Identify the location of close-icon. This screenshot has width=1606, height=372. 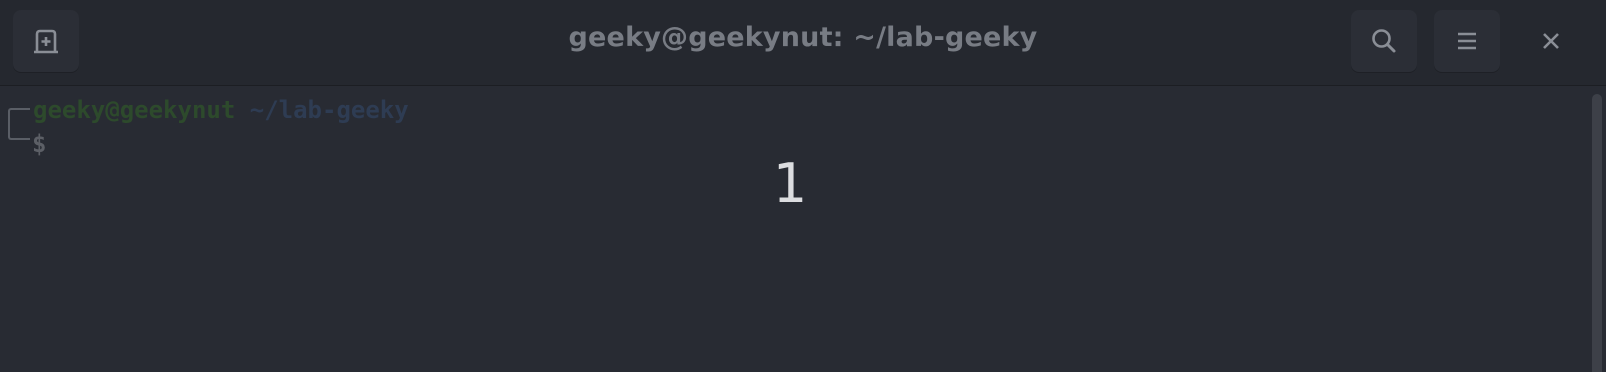
(1551, 41).